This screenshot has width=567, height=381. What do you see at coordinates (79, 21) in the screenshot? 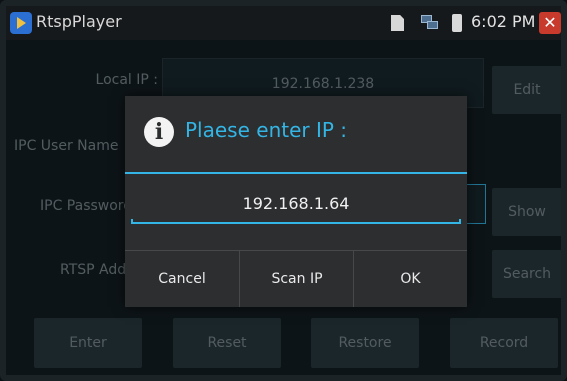
I see `app-title: RtspPlayer` at bounding box center [79, 21].